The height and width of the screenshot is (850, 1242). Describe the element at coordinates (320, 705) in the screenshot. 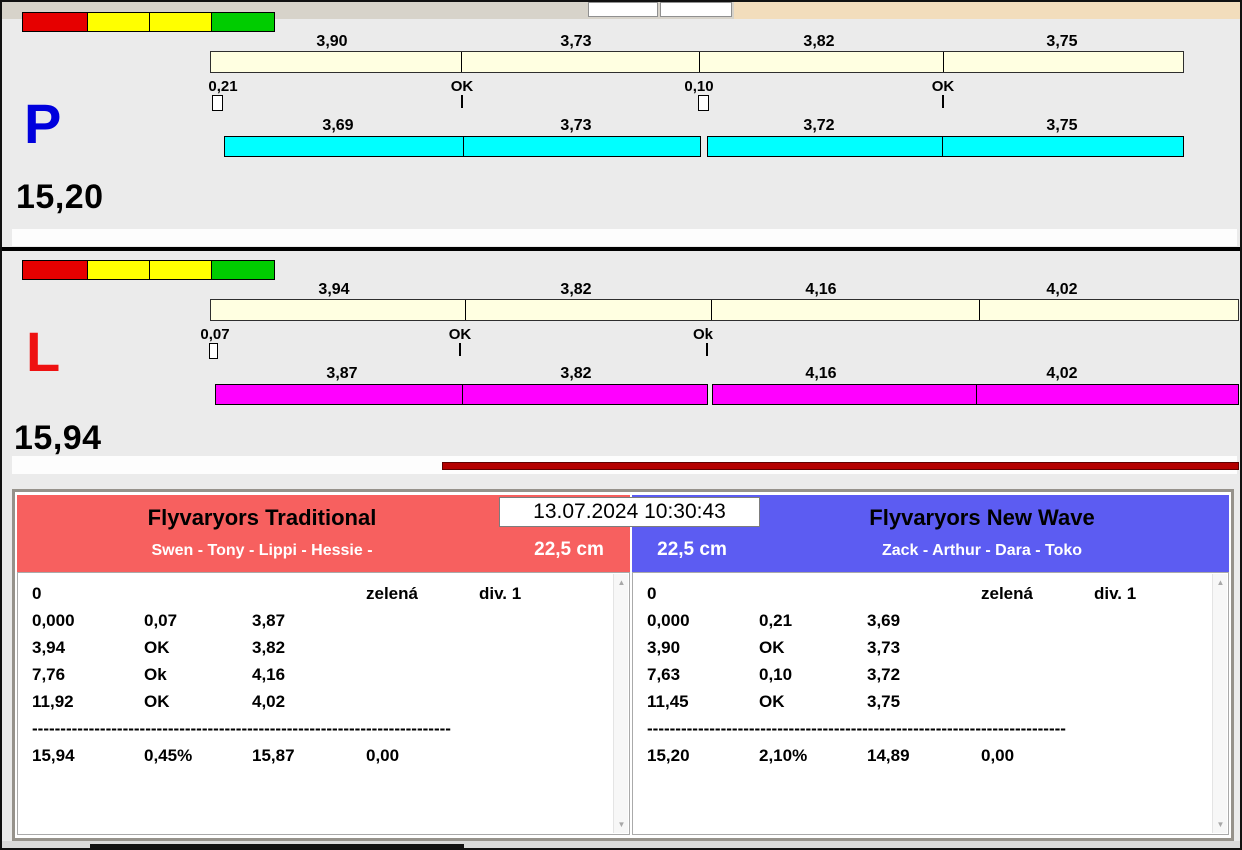

I see `result-row: 11,92 OK 4,02` at that location.